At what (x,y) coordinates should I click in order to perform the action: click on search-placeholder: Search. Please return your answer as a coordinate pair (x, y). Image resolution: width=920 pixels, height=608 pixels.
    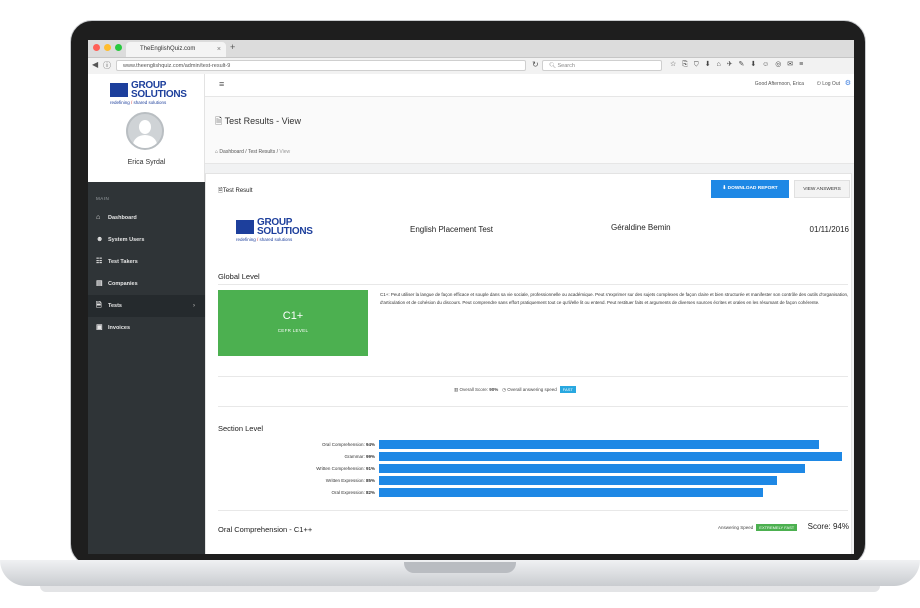
    Looking at the image, I should click on (566, 66).